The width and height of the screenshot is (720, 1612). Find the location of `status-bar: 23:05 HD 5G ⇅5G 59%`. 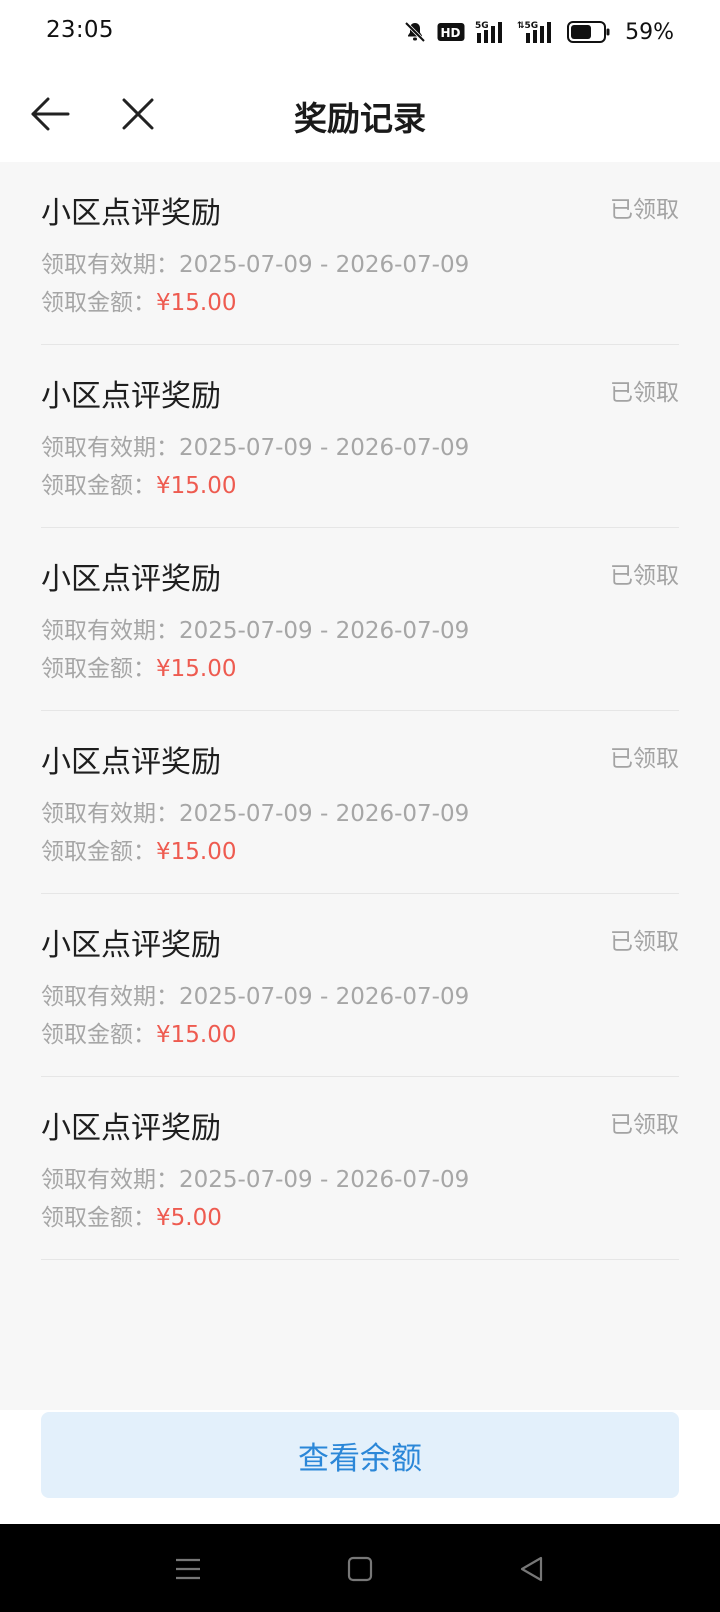

status-bar: 23:05 HD 5G ⇅5G 59% is located at coordinates (360, 33).